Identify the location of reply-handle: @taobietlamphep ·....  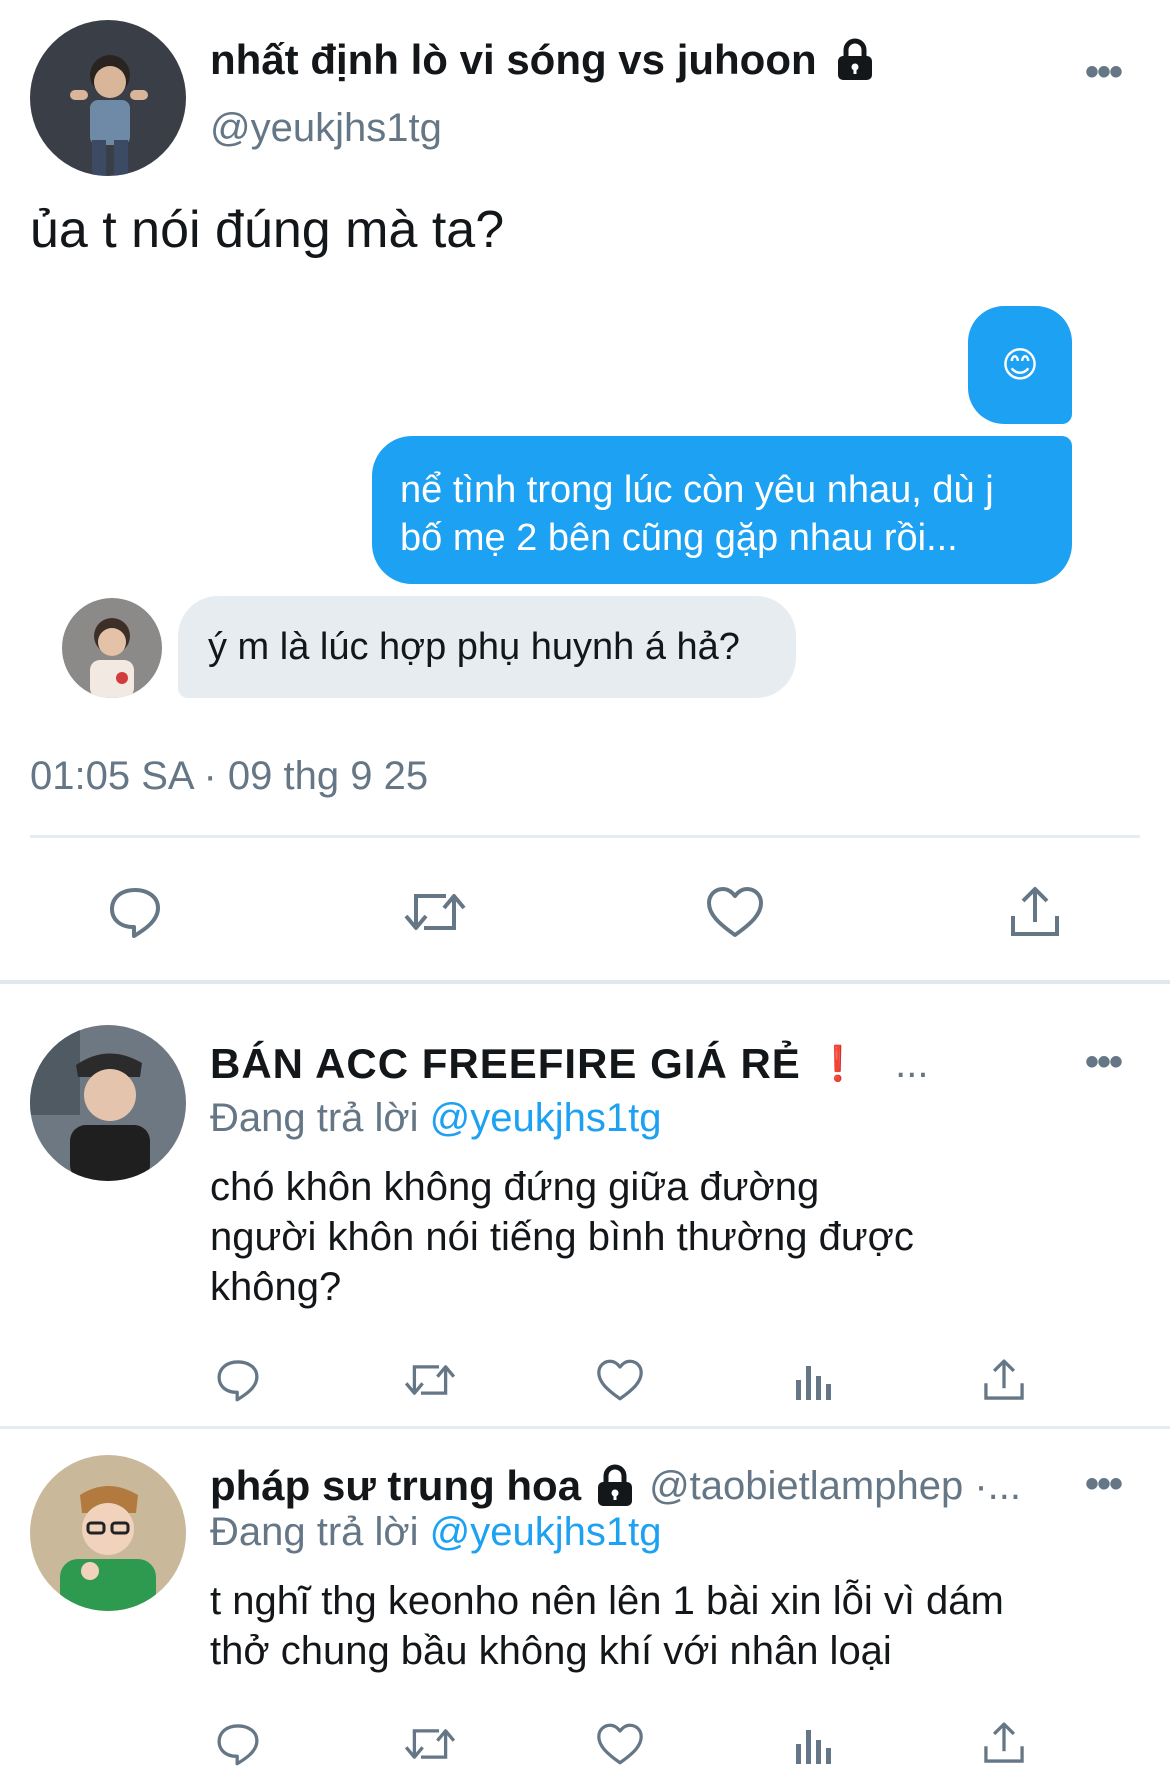
(835, 1486).